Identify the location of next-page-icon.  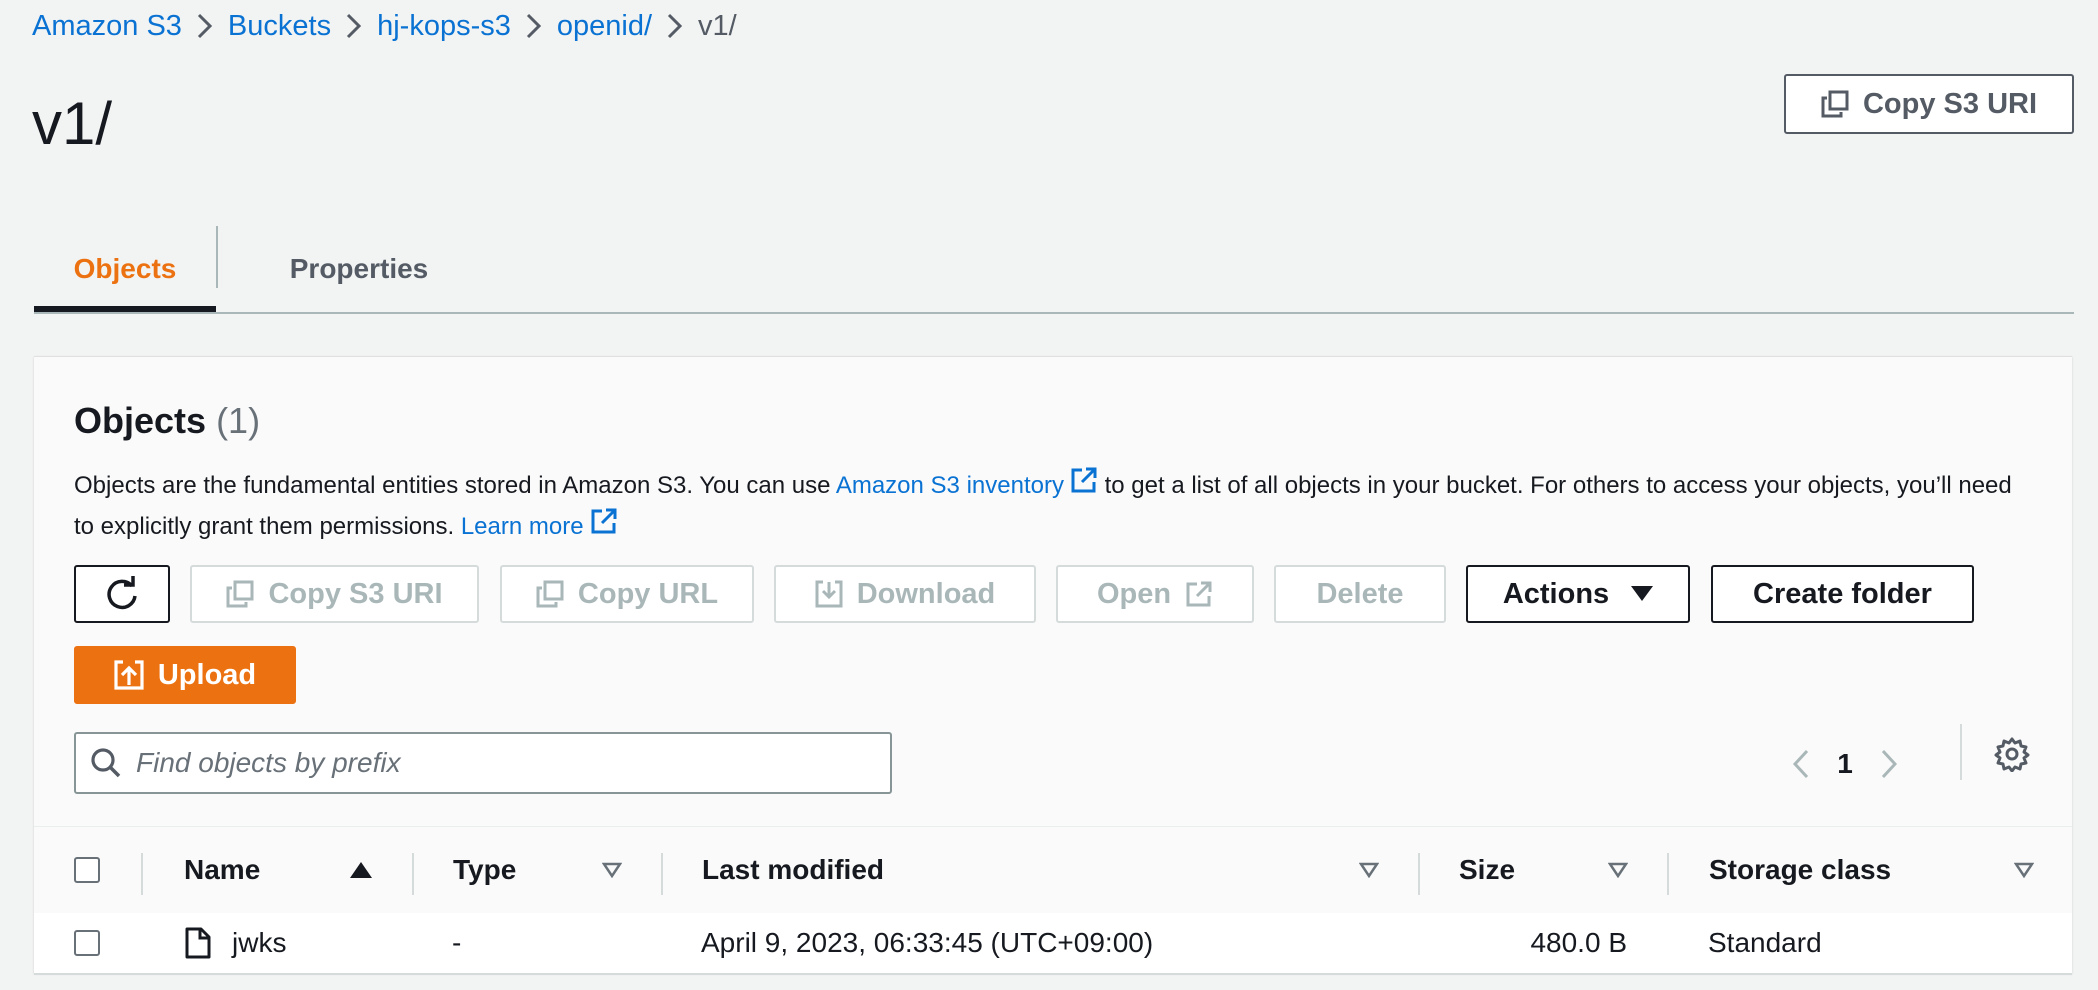
(1889, 764).